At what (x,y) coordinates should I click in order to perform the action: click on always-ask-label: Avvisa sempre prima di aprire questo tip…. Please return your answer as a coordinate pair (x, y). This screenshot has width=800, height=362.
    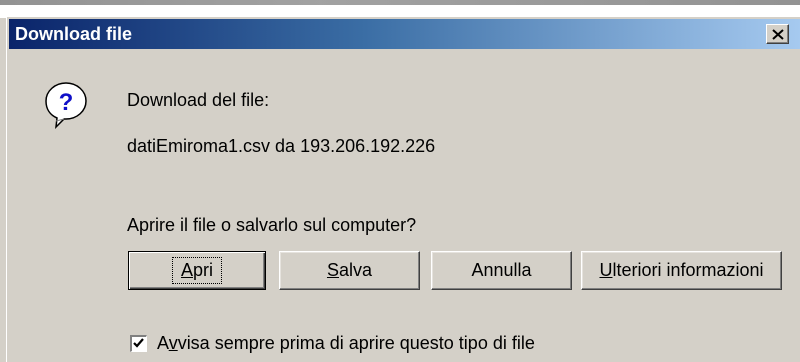
    Looking at the image, I should click on (346, 343).